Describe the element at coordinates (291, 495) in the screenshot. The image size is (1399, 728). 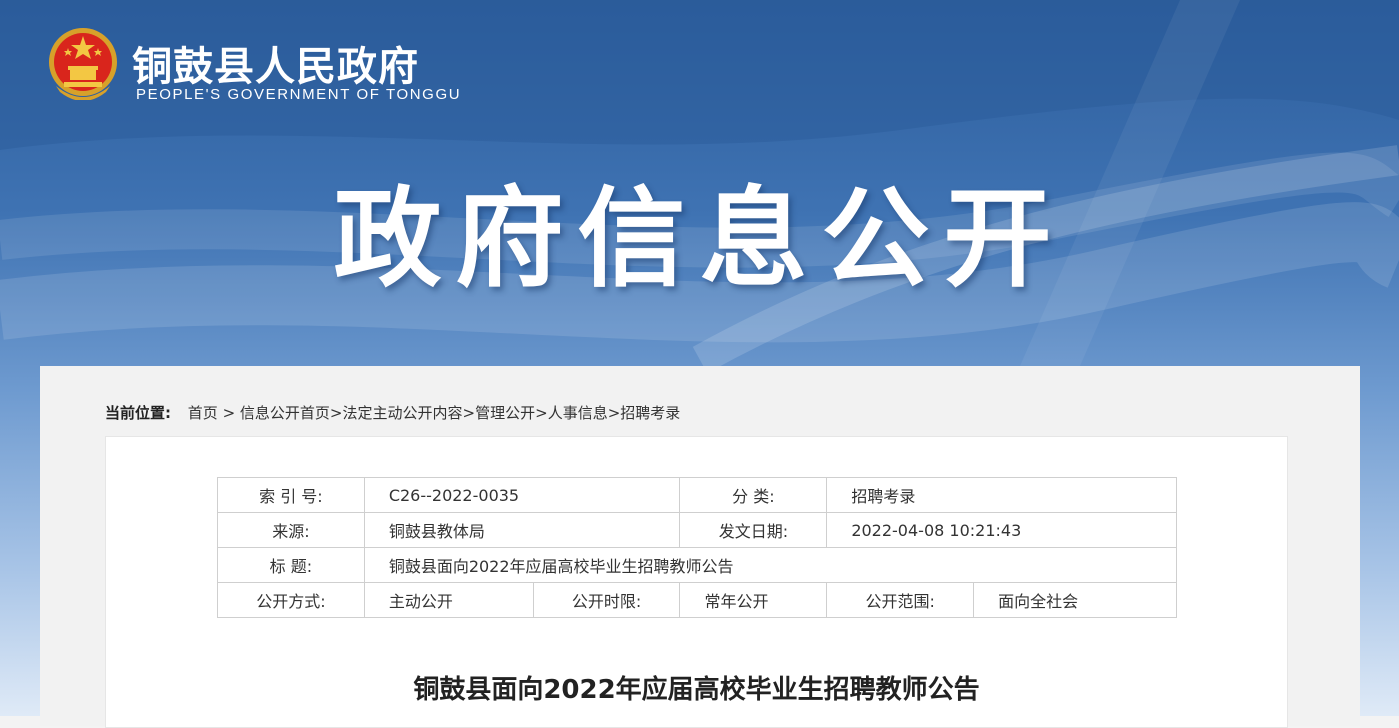
I see `index-label: 索 引 号:` at that location.